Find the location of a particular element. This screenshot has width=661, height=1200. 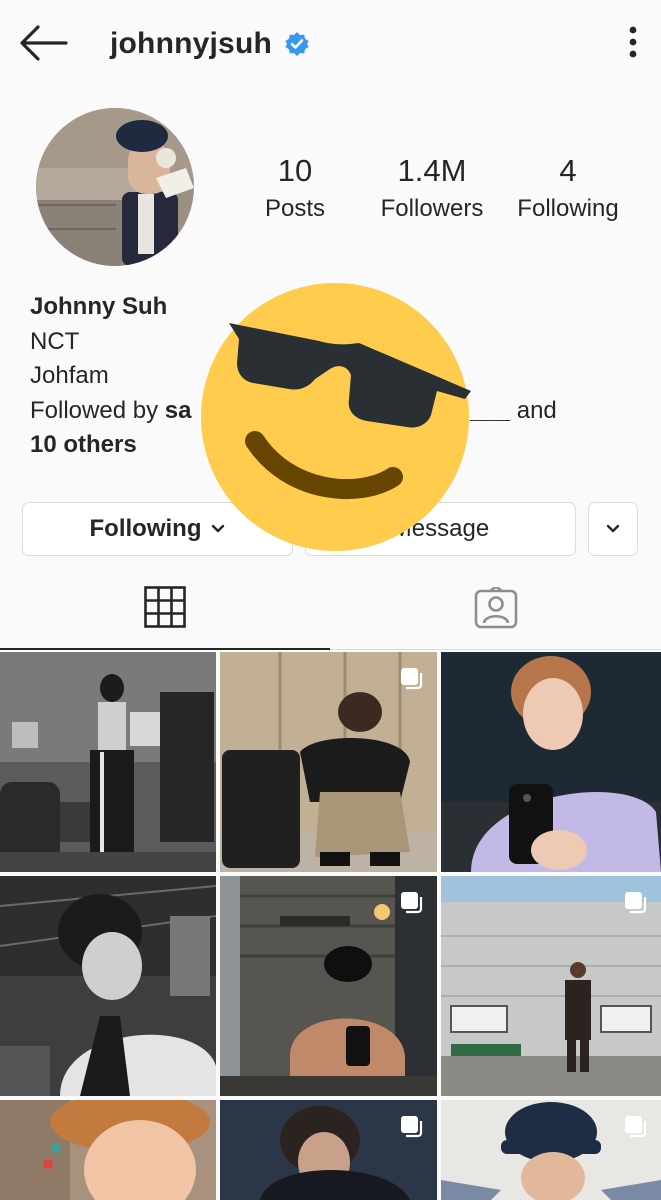

username-header: johnnyjsuh is located at coordinates (210, 44).